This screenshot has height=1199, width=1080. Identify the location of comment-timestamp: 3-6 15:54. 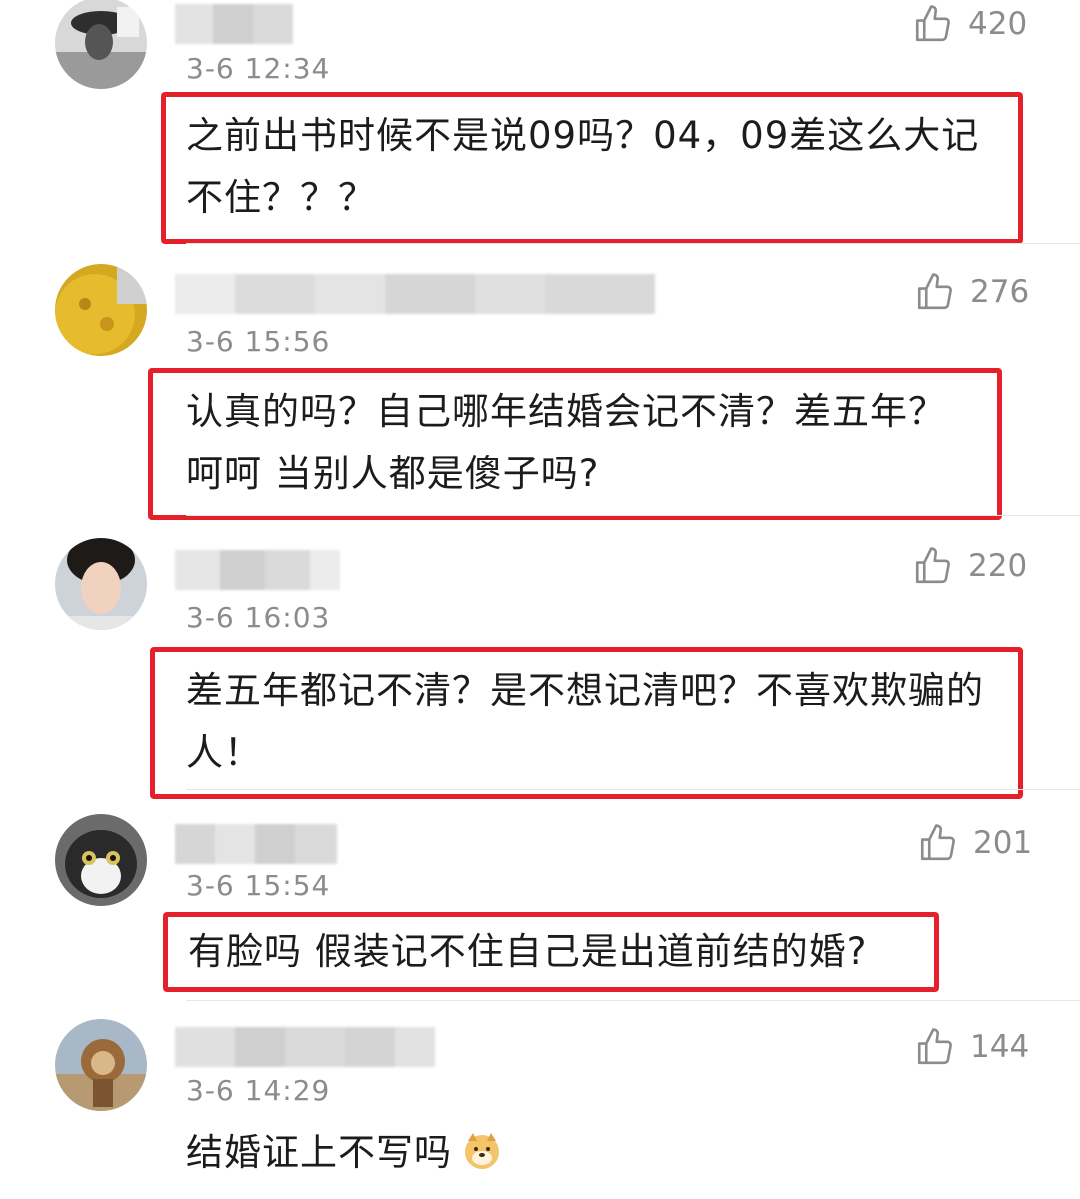
(258, 885).